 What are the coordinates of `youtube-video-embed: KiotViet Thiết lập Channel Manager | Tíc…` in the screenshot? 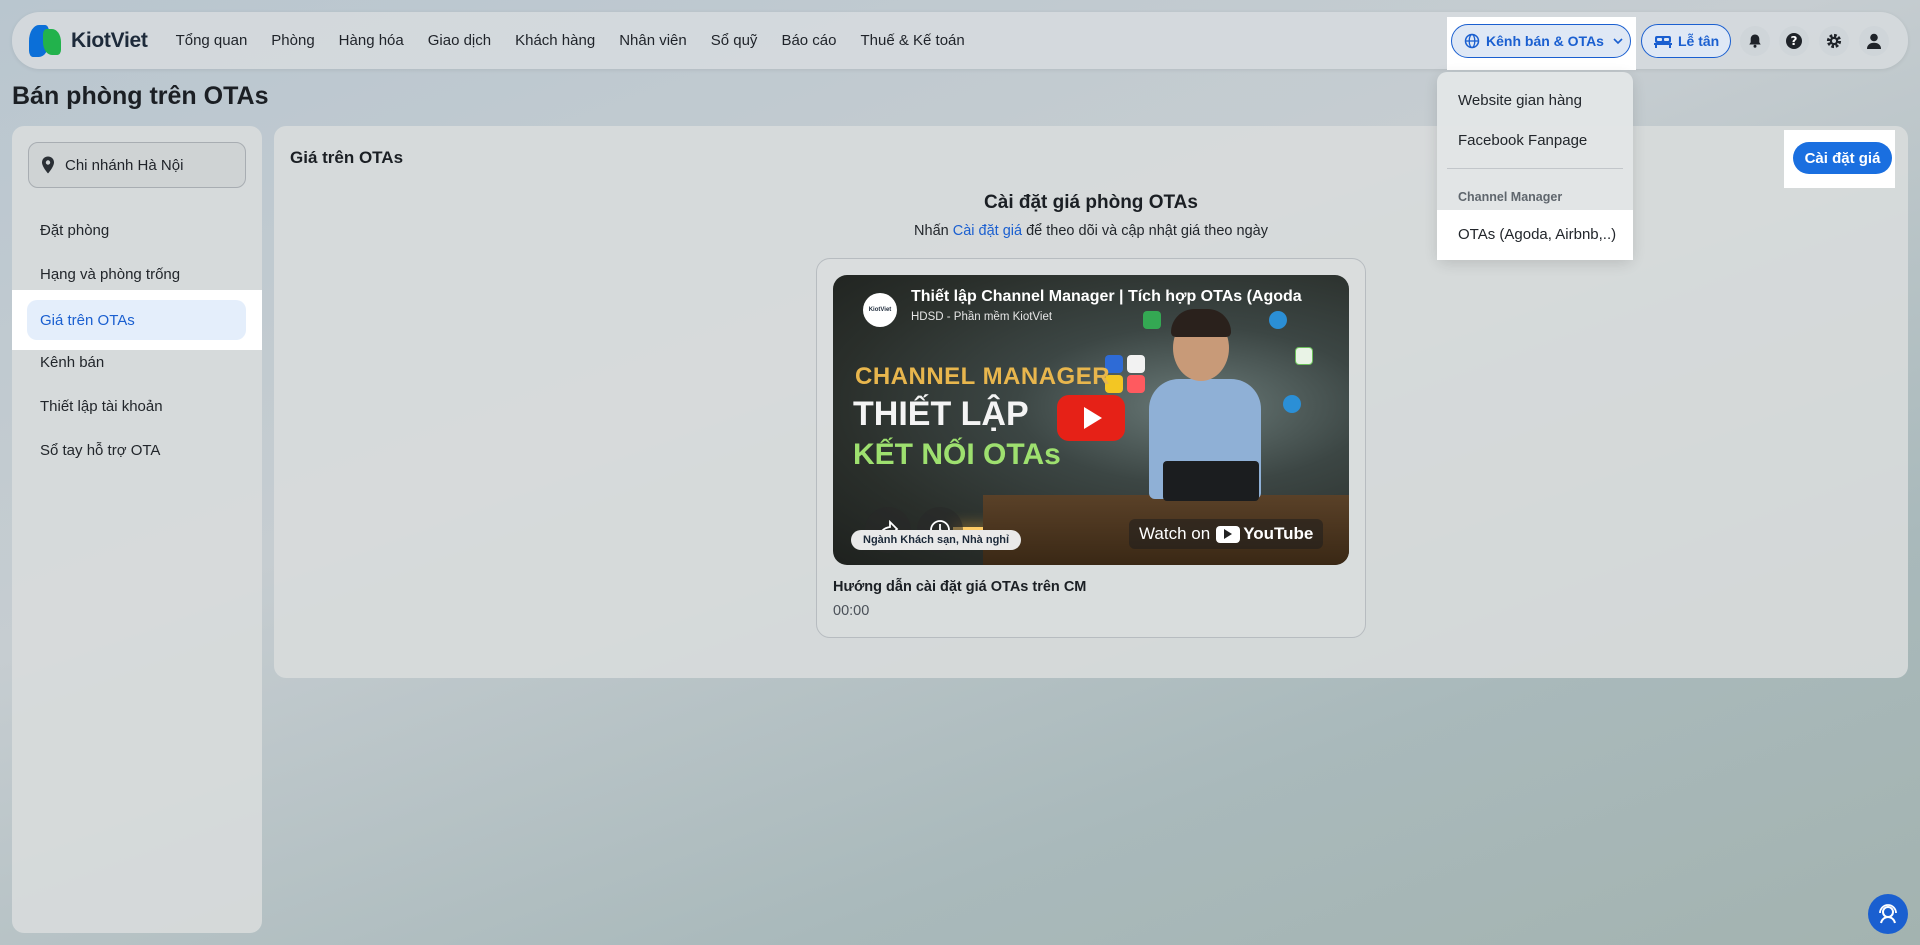 It's located at (1091, 420).